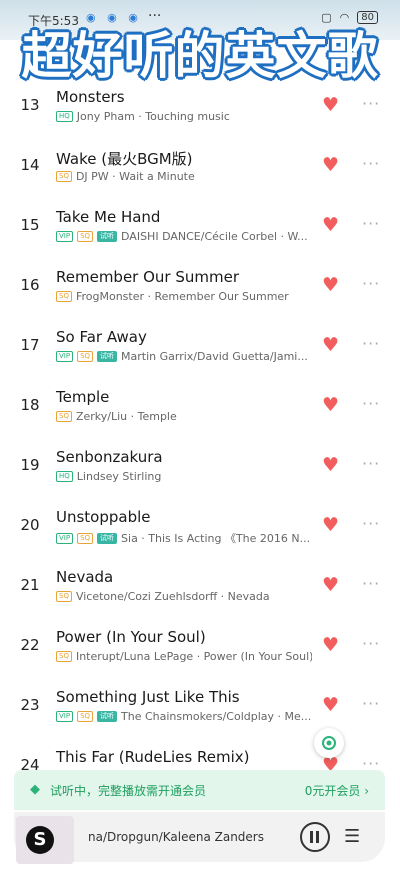 This screenshot has height=872, width=400. What do you see at coordinates (90, 97) in the screenshot?
I see `track-title: Monsters` at bounding box center [90, 97].